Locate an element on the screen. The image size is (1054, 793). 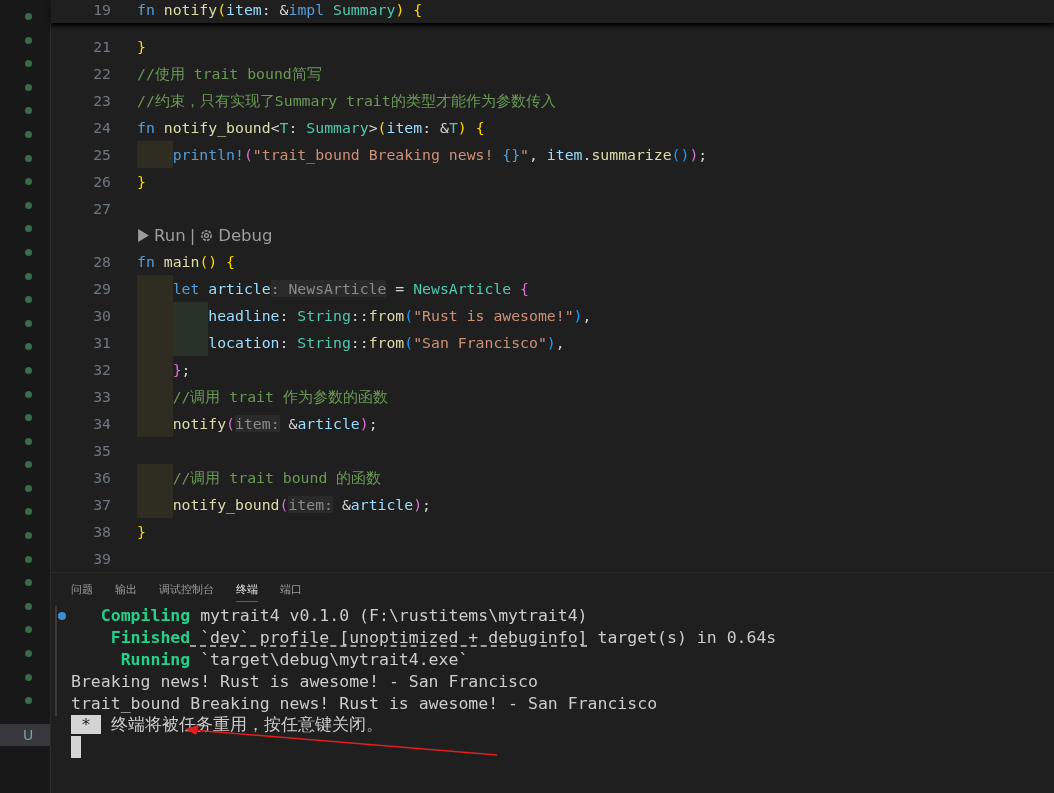
play-icon is located at coordinates (143, 235).